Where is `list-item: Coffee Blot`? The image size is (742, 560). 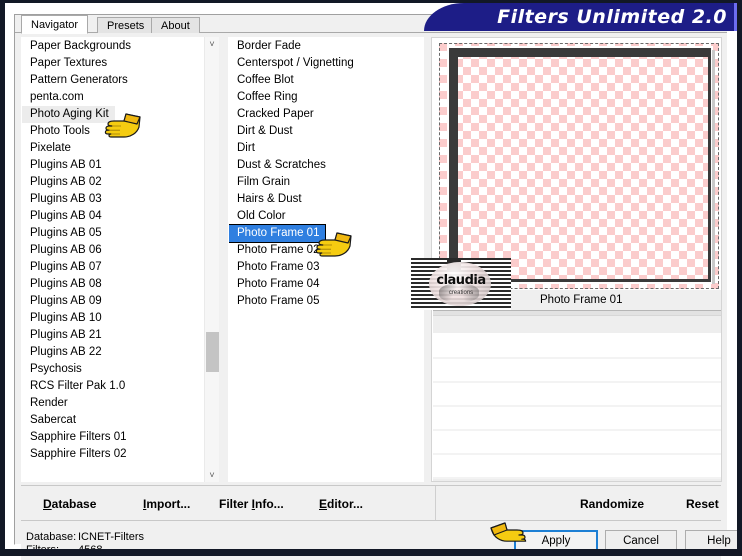 list-item: Coffee Blot is located at coordinates (261, 80).